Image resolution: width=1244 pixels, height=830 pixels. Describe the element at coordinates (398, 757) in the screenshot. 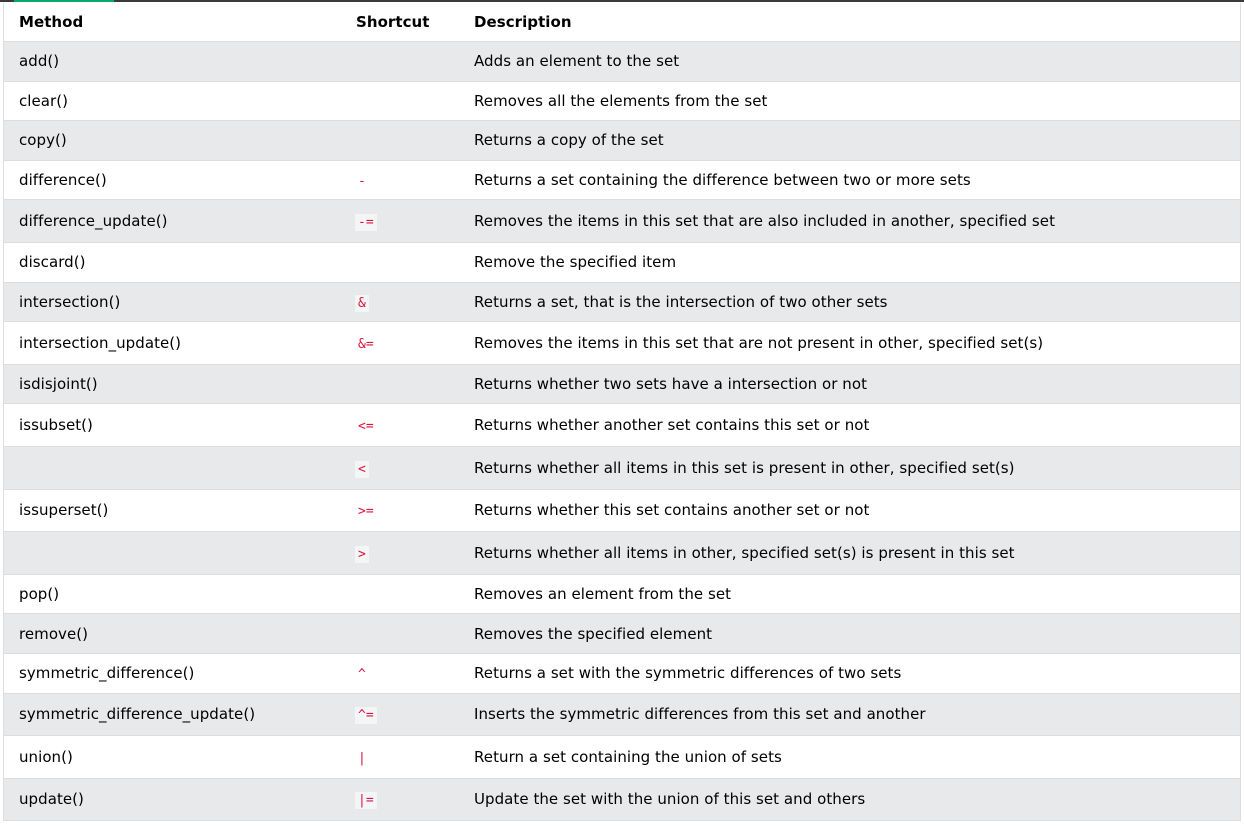

I see `shortcut-cell: |` at that location.